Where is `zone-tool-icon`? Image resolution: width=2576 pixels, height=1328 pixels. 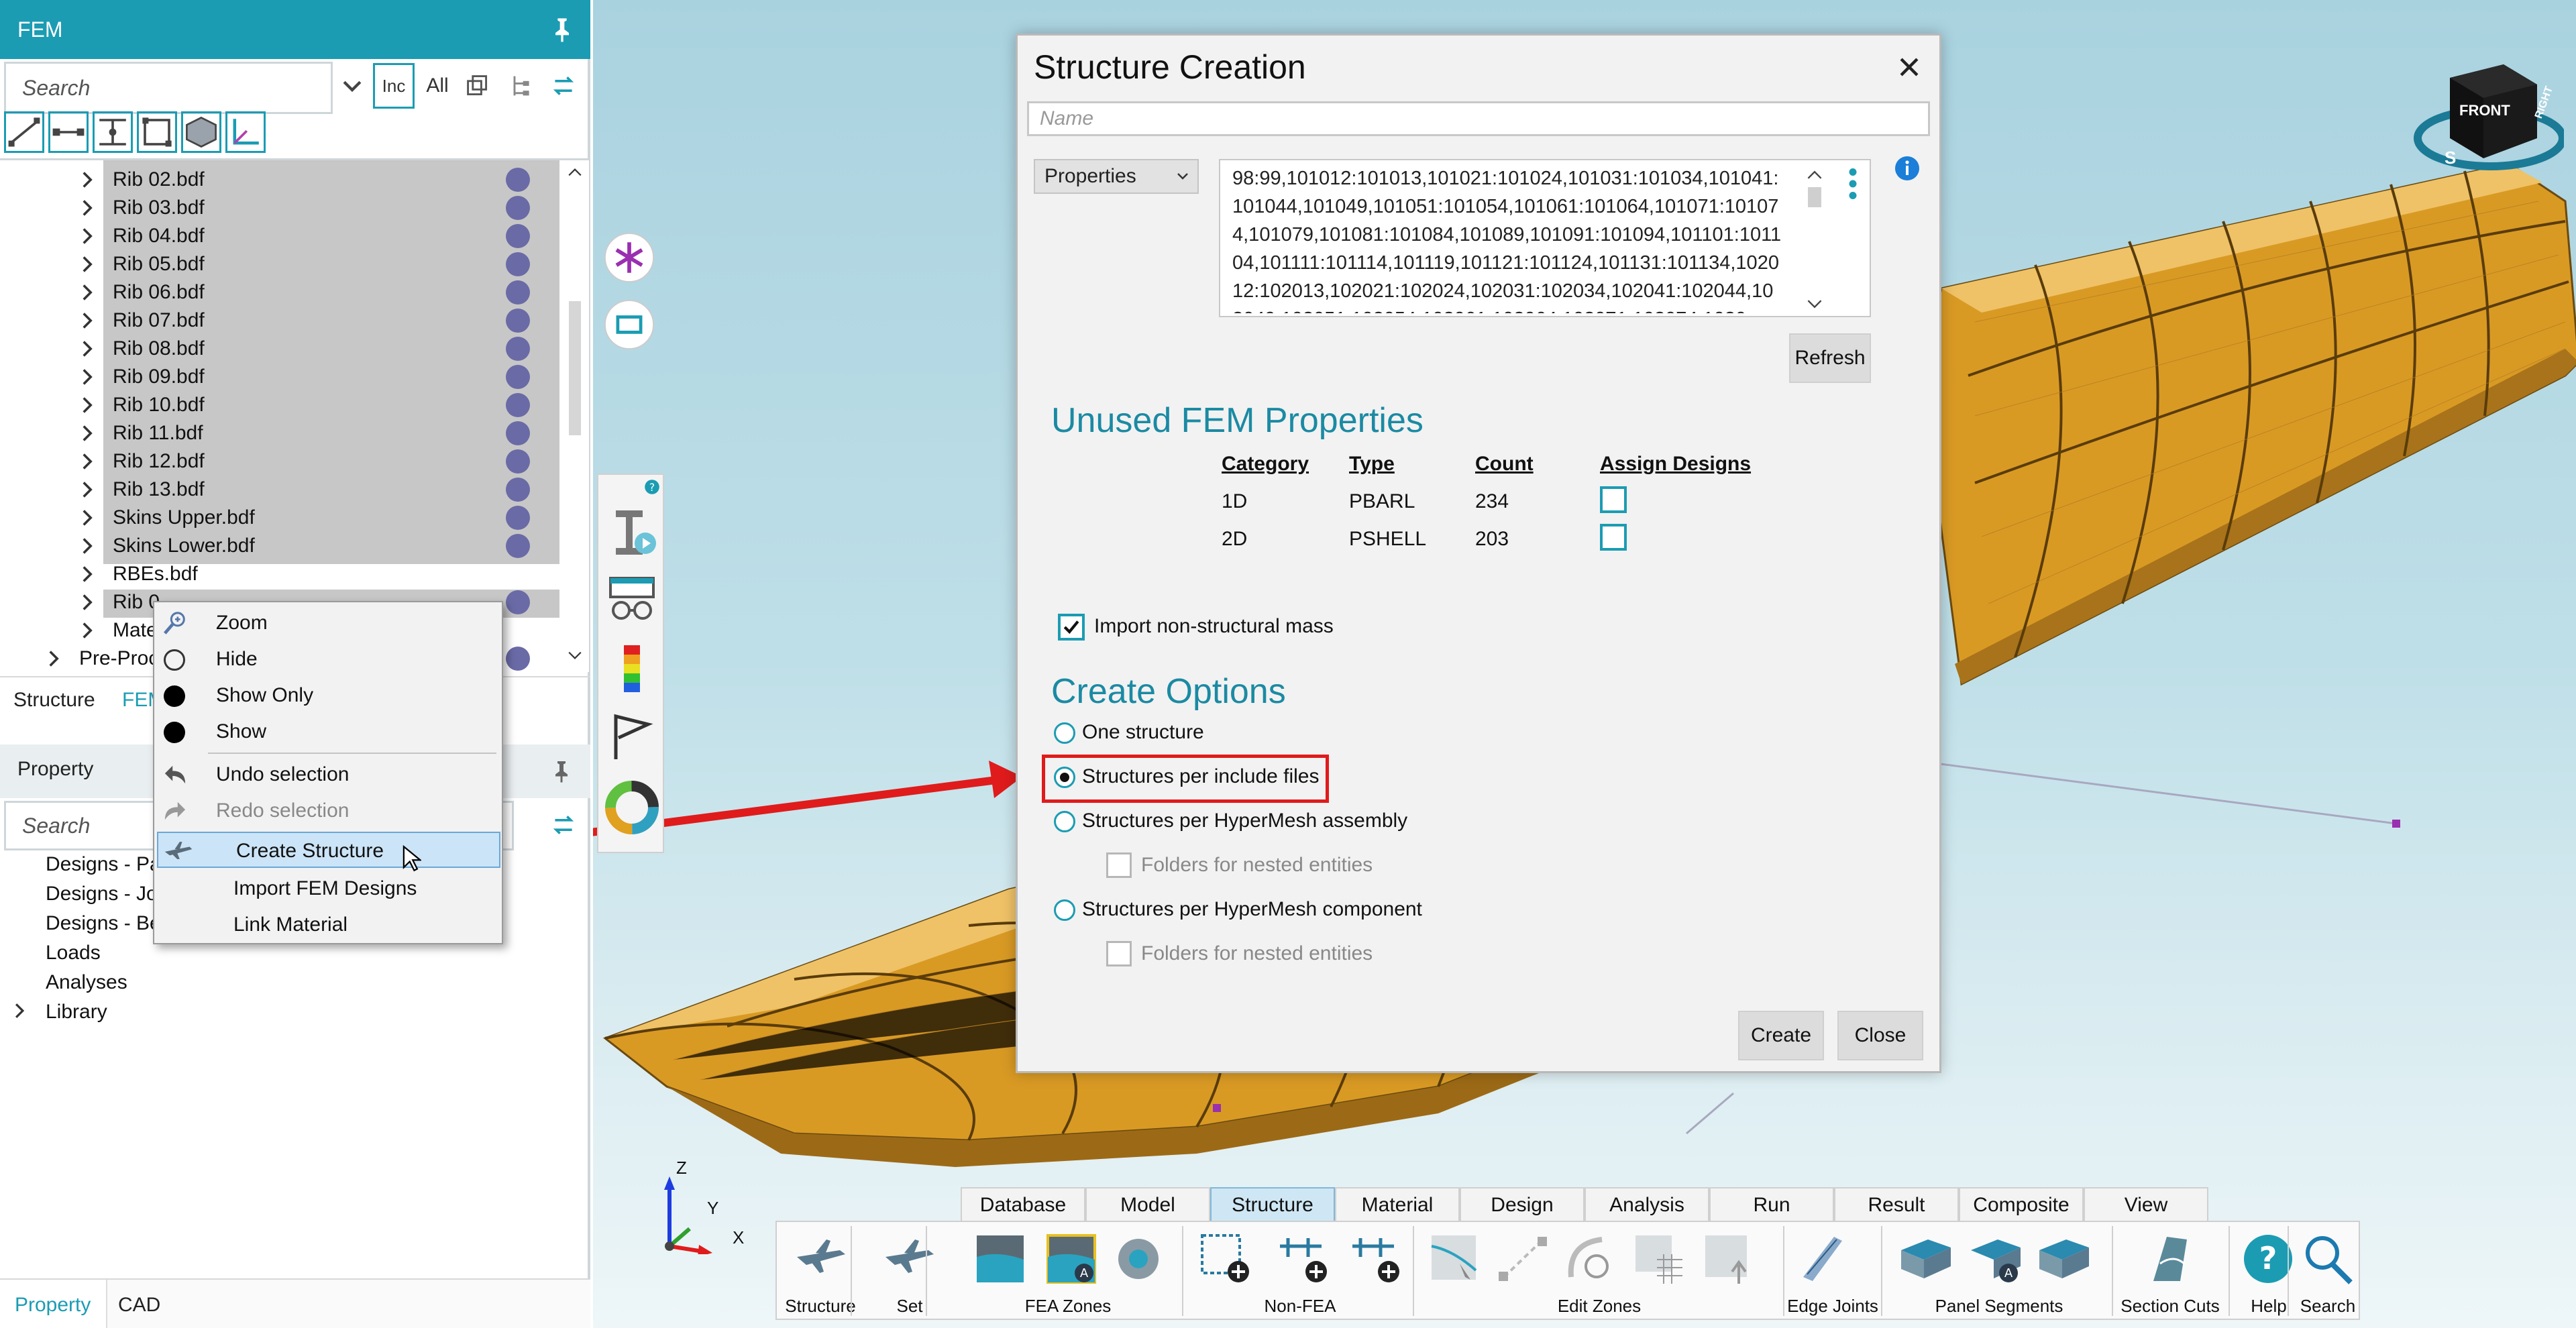 zone-tool-icon is located at coordinates (1000, 1259).